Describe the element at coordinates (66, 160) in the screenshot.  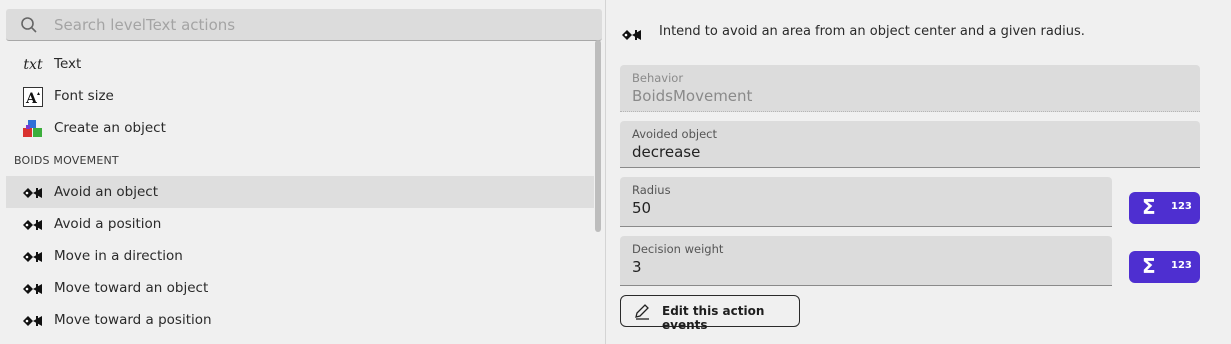
I see `section-header-boids-movement: BOIDS MOVEMENT` at that location.